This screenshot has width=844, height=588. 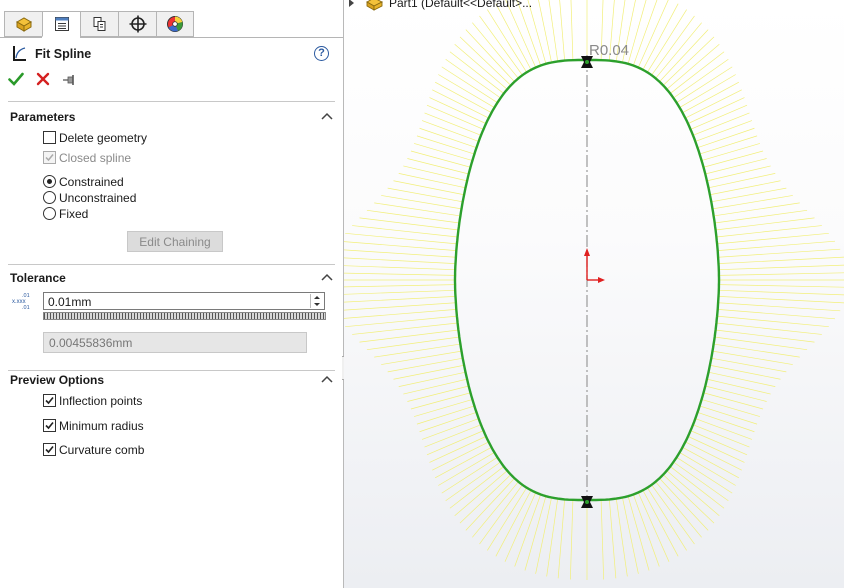 What do you see at coordinates (49, 425) in the screenshot?
I see `minimum-radius-checkbox` at bounding box center [49, 425].